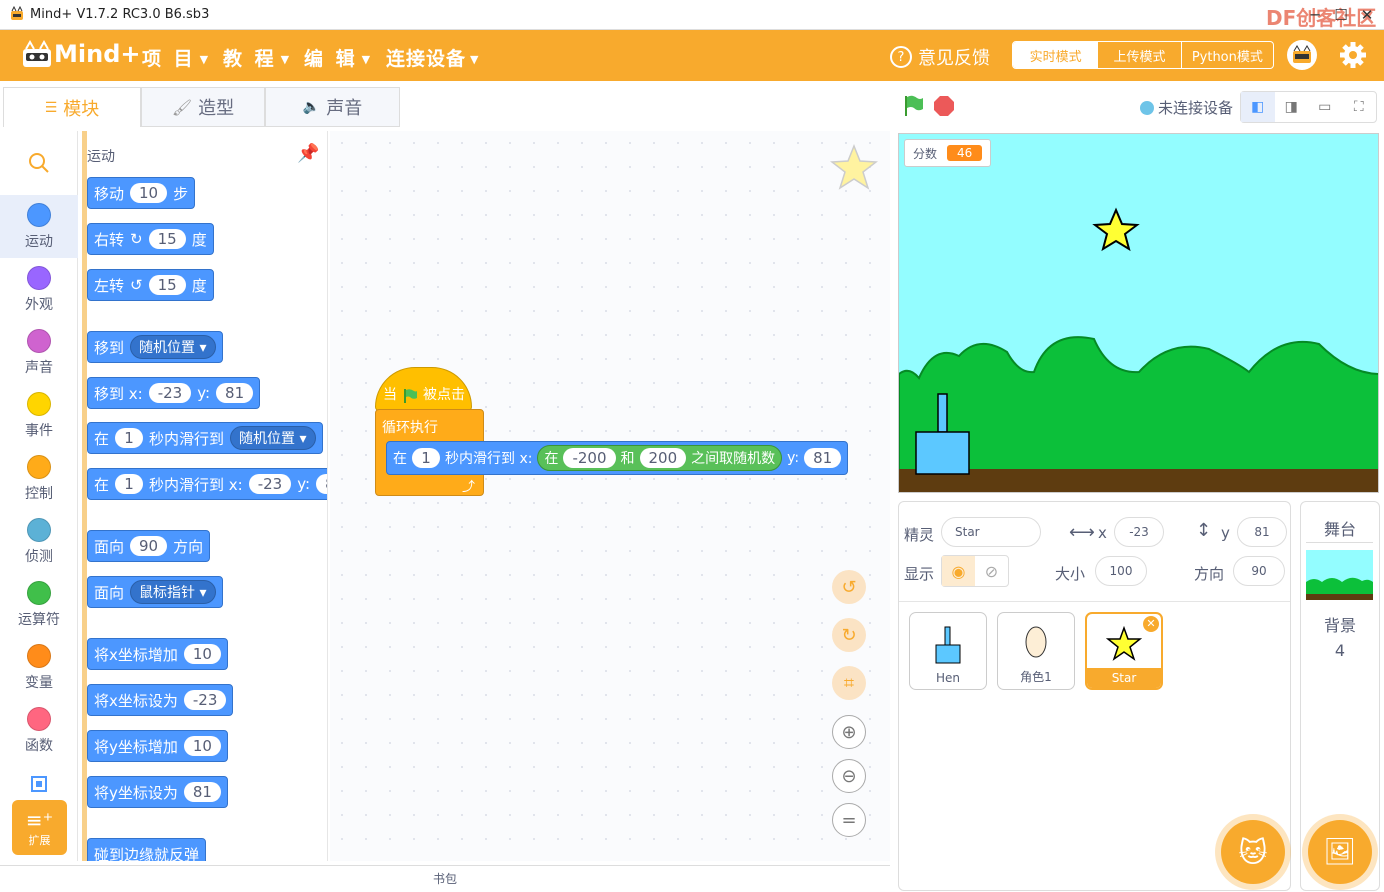 Image resolution: width=1384 pixels, height=892 pixels. What do you see at coordinates (147, 849) in the screenshot?
I see `block-bounce: 碰到边缘就反弹` at bounding box center [147, 849].